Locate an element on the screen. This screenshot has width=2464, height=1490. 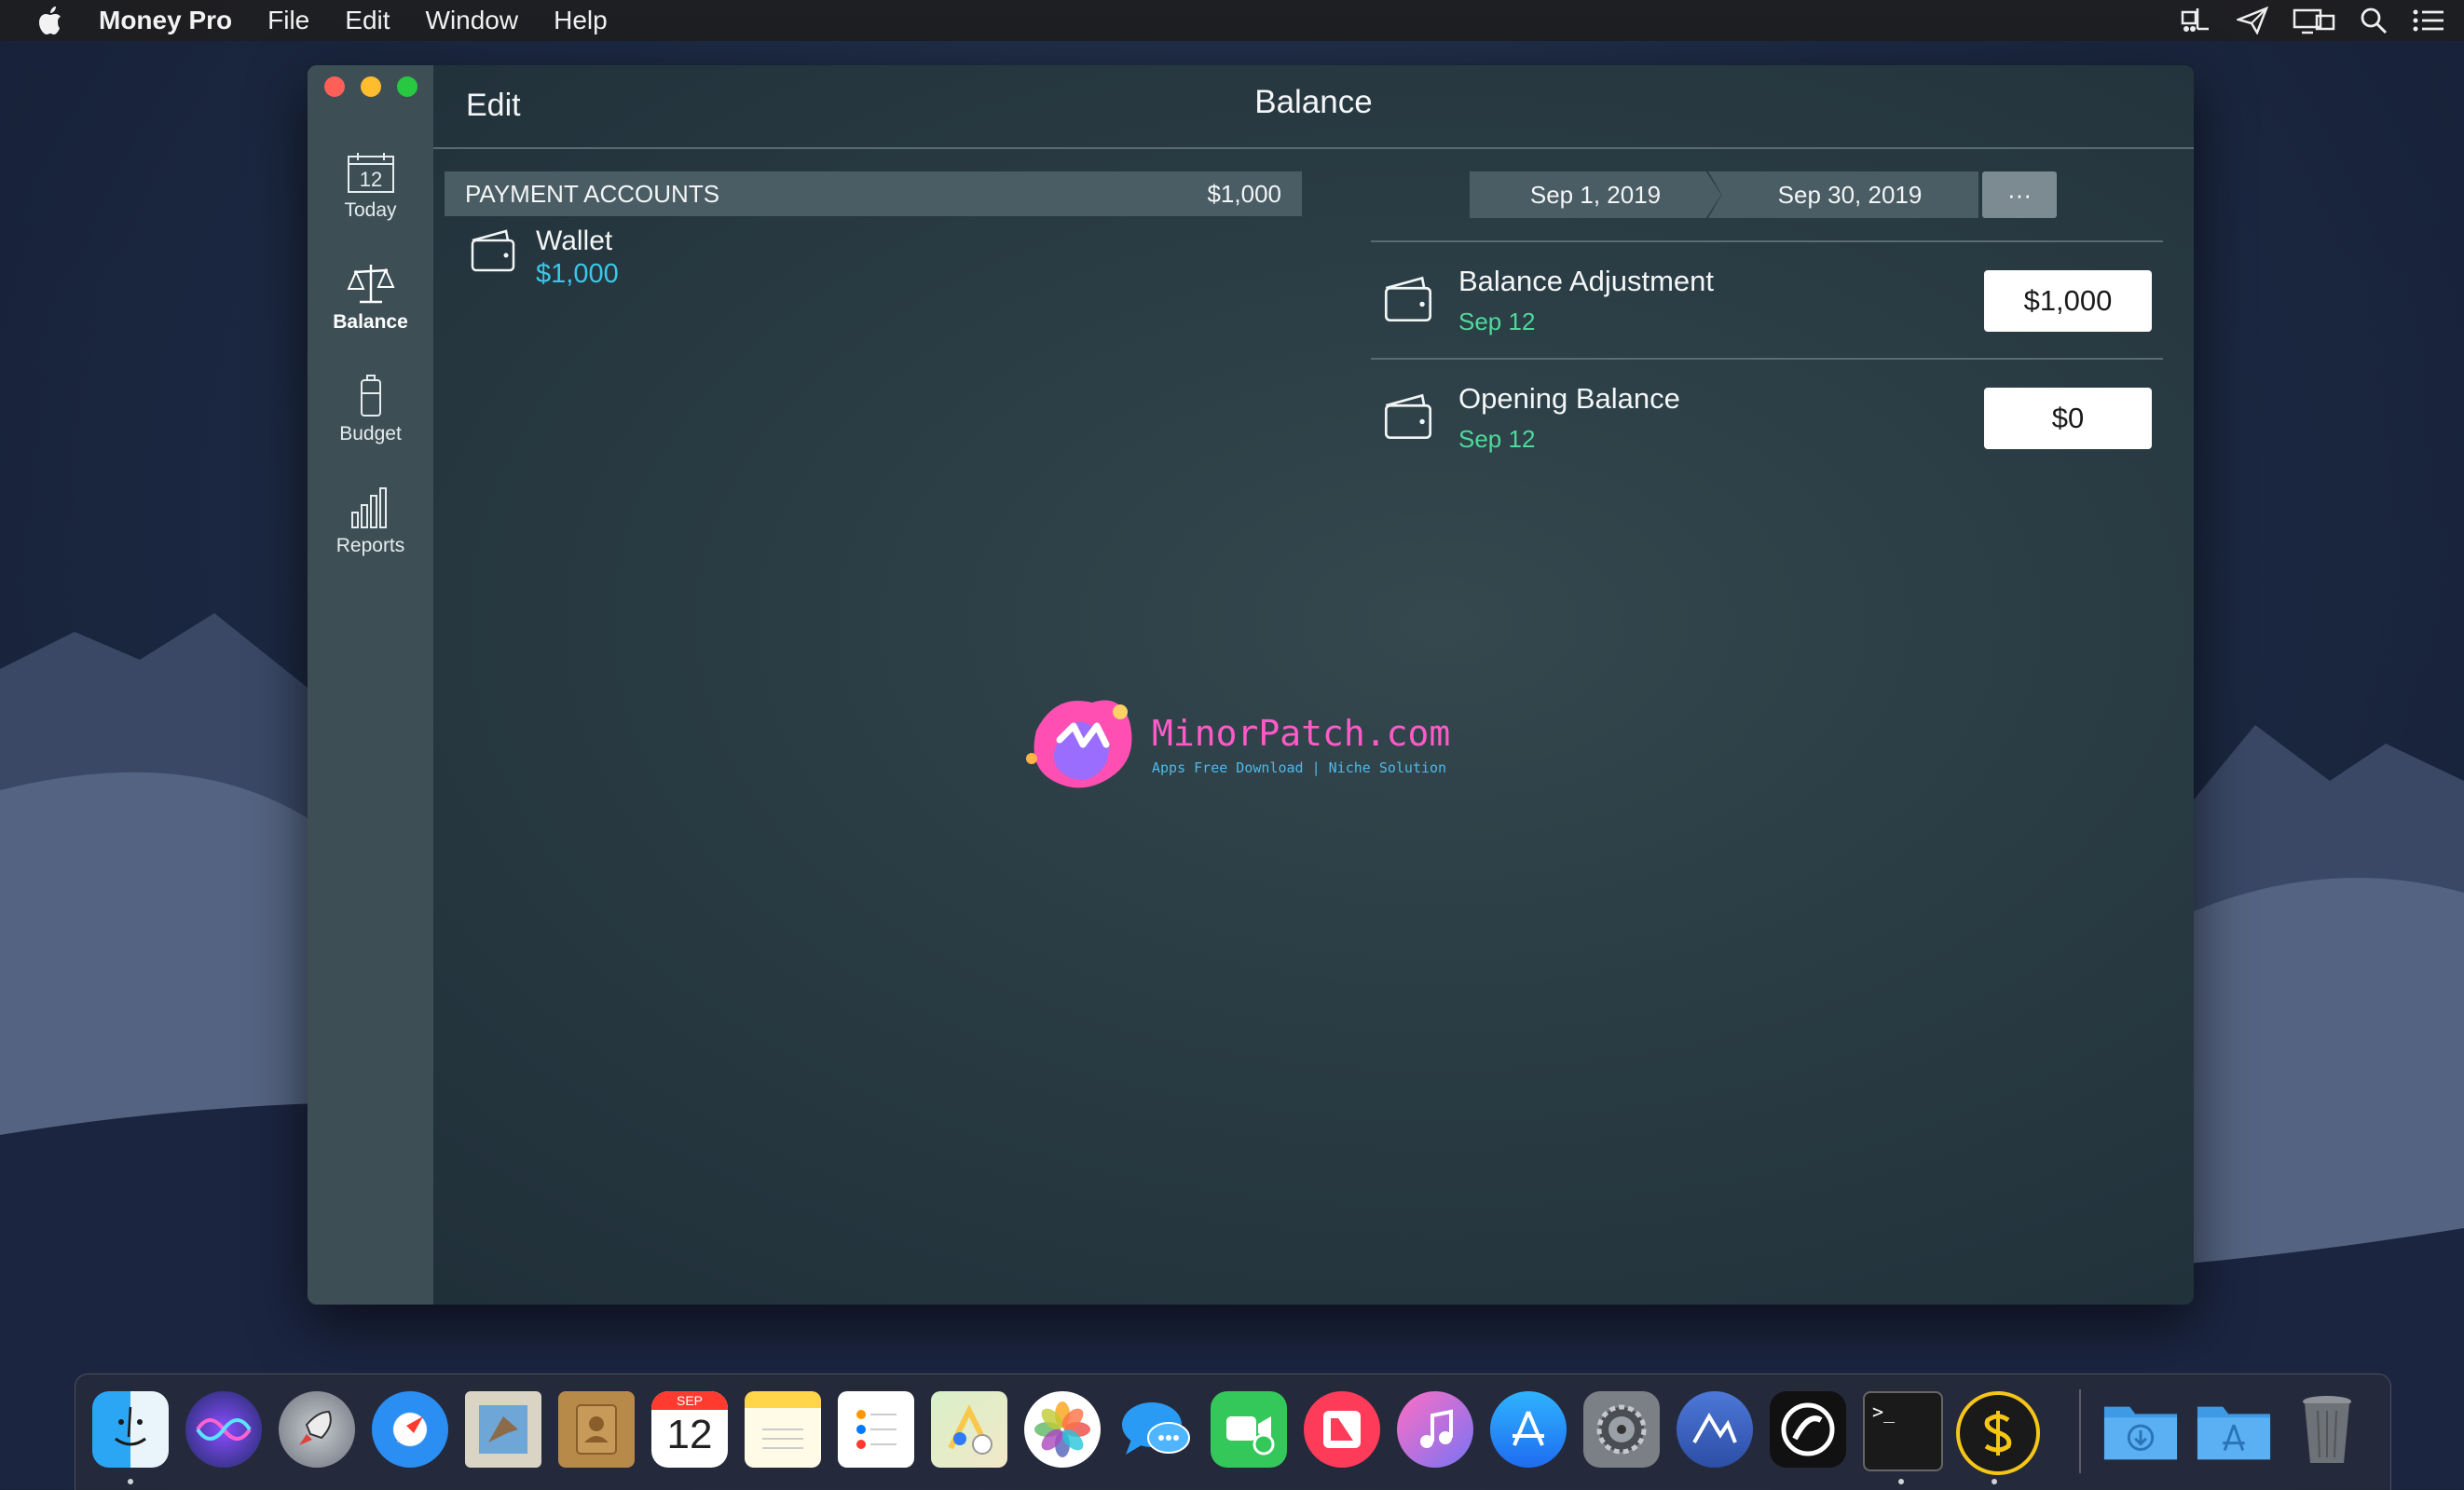
menu-help: Help is located at coordinates (581, 20).